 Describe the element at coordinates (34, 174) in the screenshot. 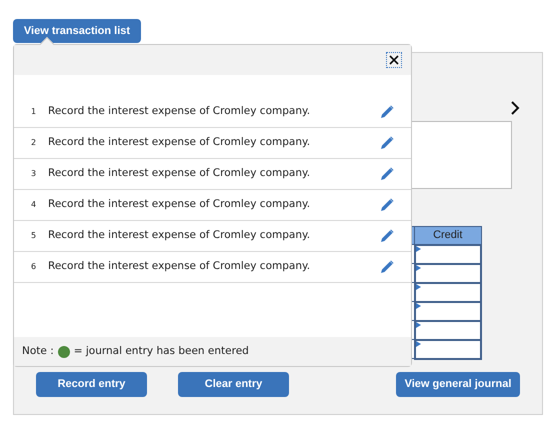

I see `transaction-number: 3` at that location.